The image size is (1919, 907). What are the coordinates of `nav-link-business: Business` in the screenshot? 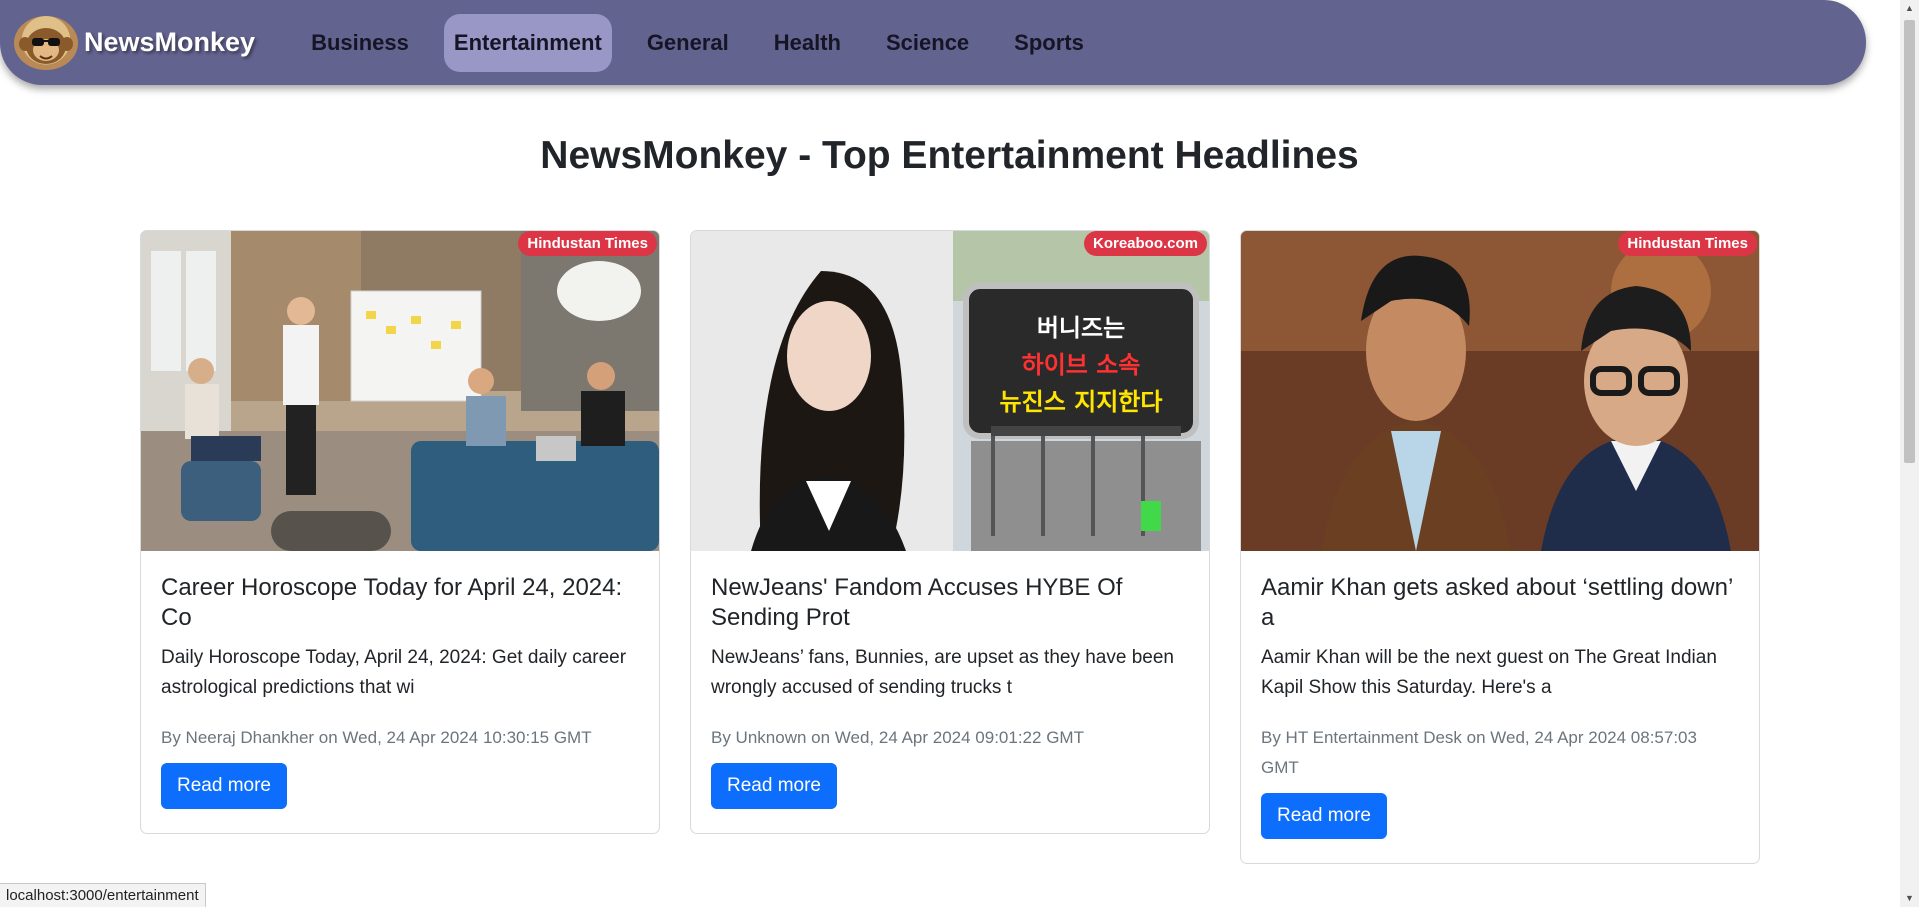 It's located at (360, 43).